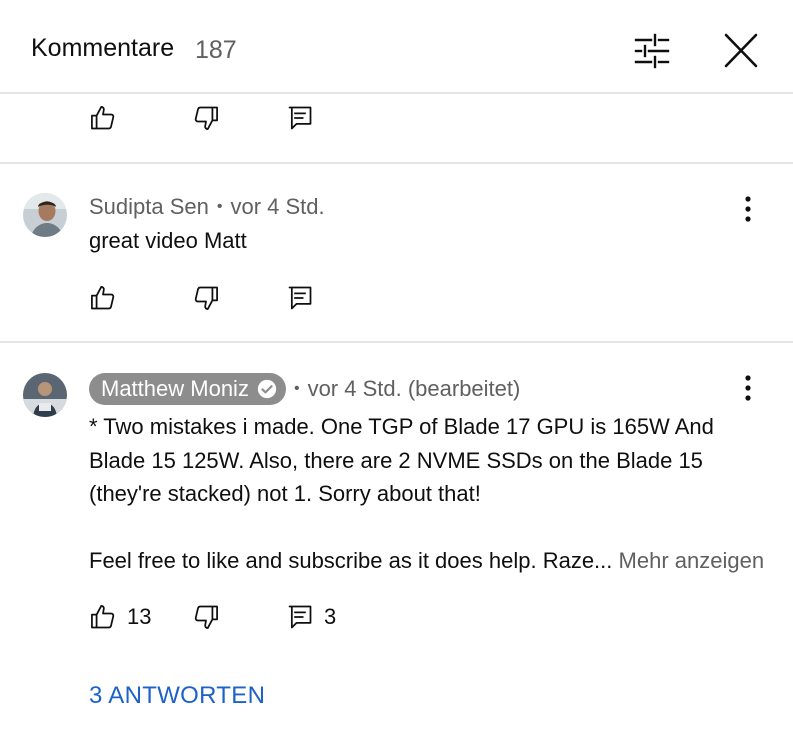 The height and width of the screenshot is (750, 793). What do you see at coordinates (426, 528) in the screenshot?
I see `comment-line` at bounding box center [426, 528].